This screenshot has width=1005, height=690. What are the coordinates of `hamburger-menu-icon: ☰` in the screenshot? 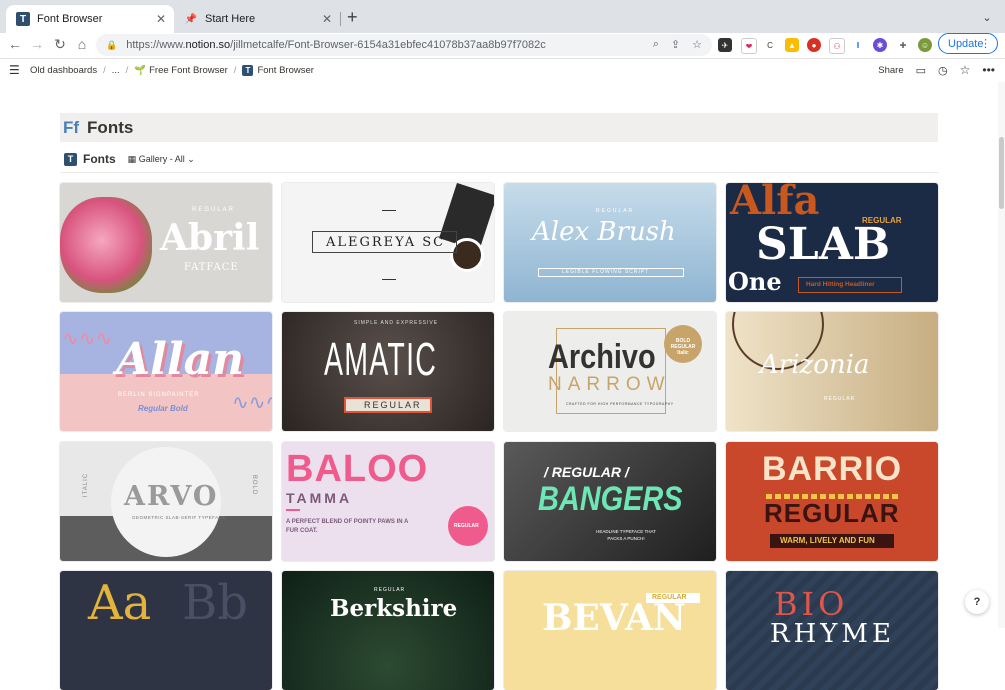 It's located at (14, 70).